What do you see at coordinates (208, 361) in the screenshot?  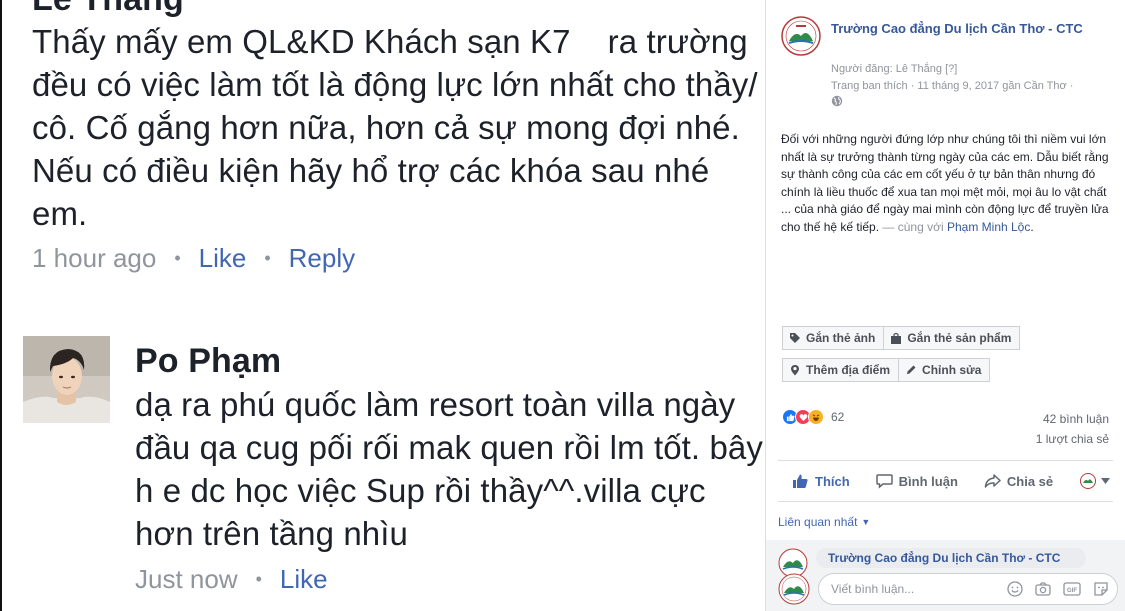 I see `comment-author-name: Po Phạm` at bounding box center [208, 361].